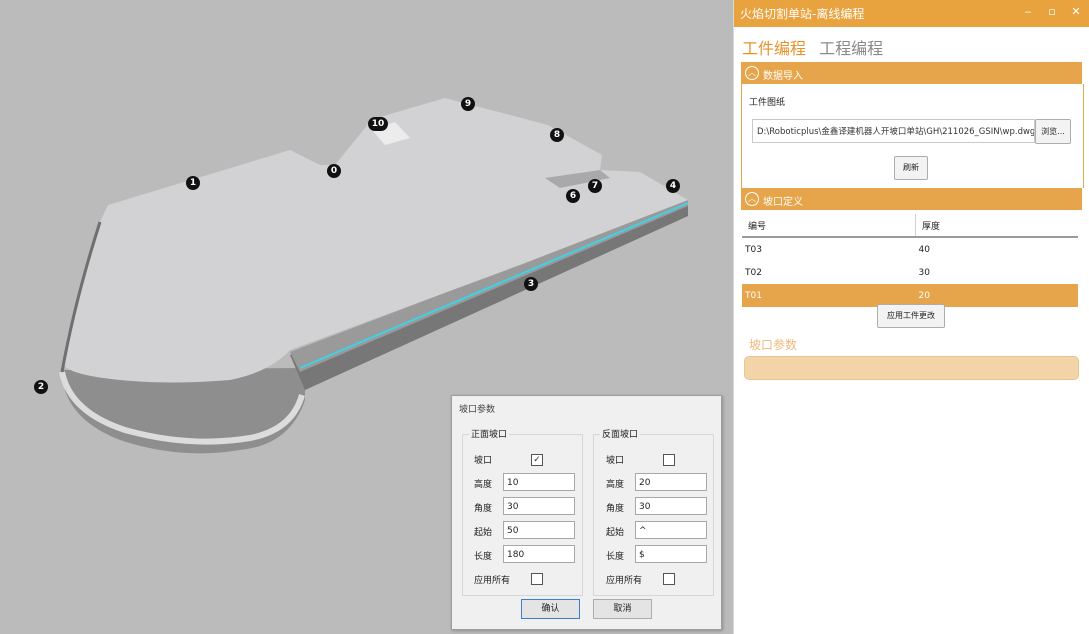  What do you see at coordinates (829, 226) in the screenshot?
I see `column-header-id: 编号` at bounding box center [829, 226].